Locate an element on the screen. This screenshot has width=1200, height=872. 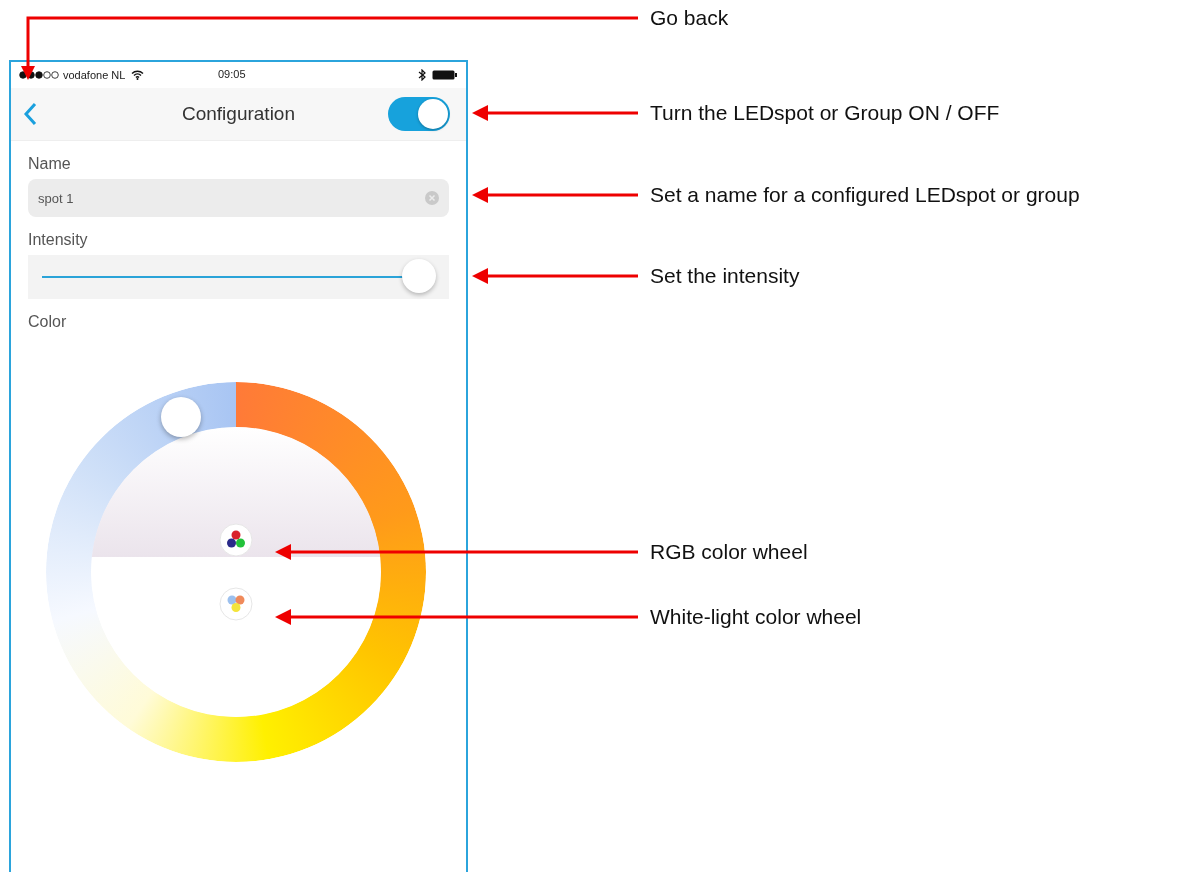
callout-text: Go back is located at coordinates (689, 18).